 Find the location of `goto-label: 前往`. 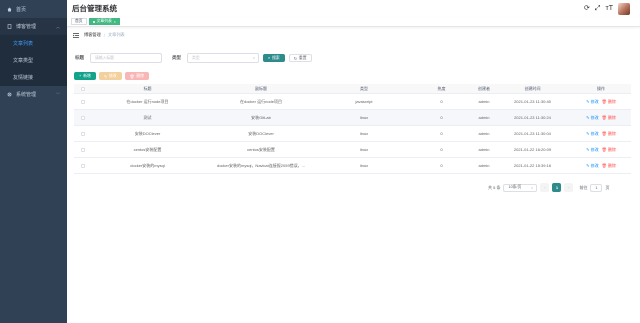

goto-label: 前往 is located at coordinates (583, 187).